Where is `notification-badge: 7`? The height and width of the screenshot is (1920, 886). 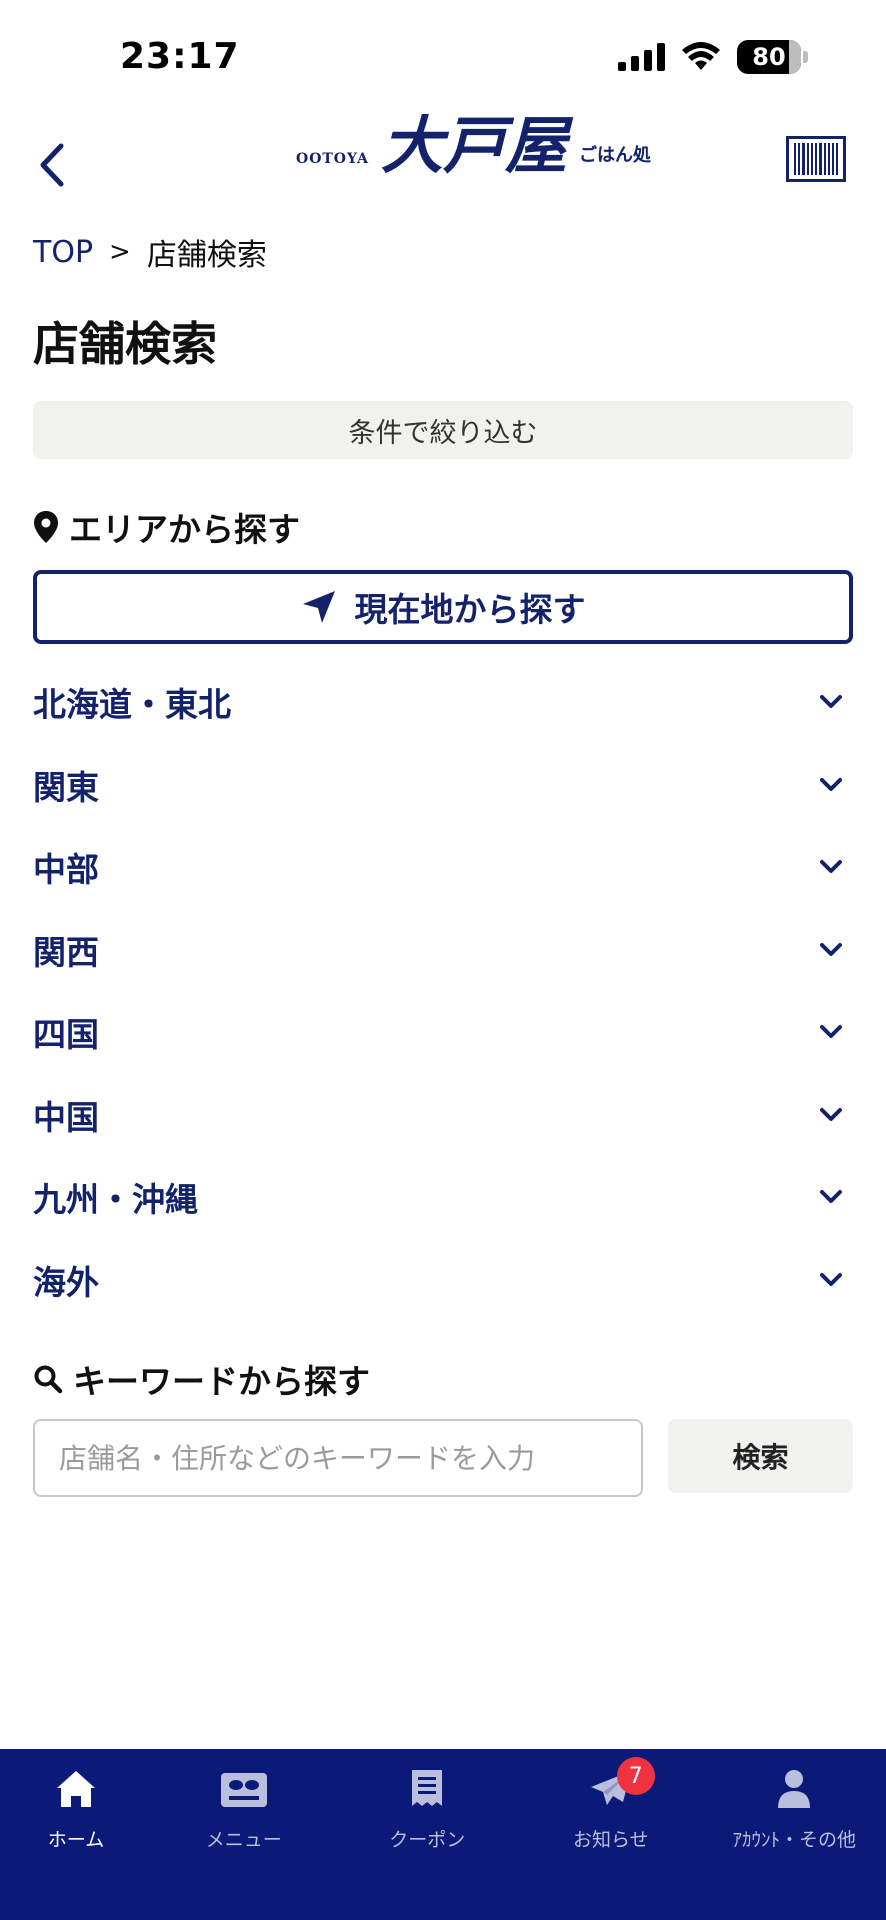
notification-badge: 7 is located at coordinates (635, 1776).